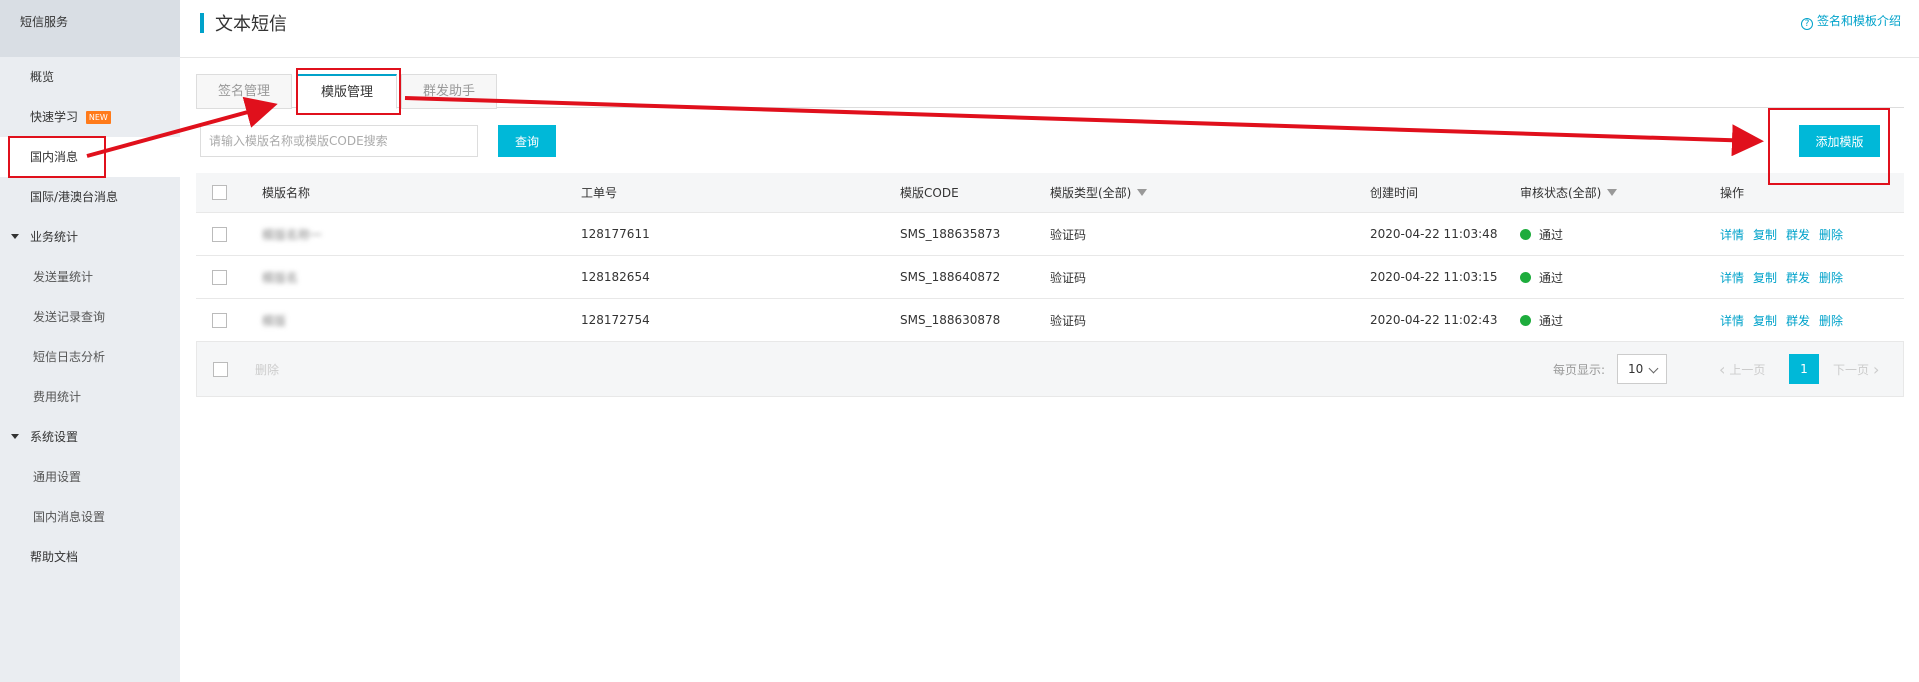 The height and width of the screenshot is (682, 1919). I want to click on per-page-select-wrap: 10, so click(1642, 369).